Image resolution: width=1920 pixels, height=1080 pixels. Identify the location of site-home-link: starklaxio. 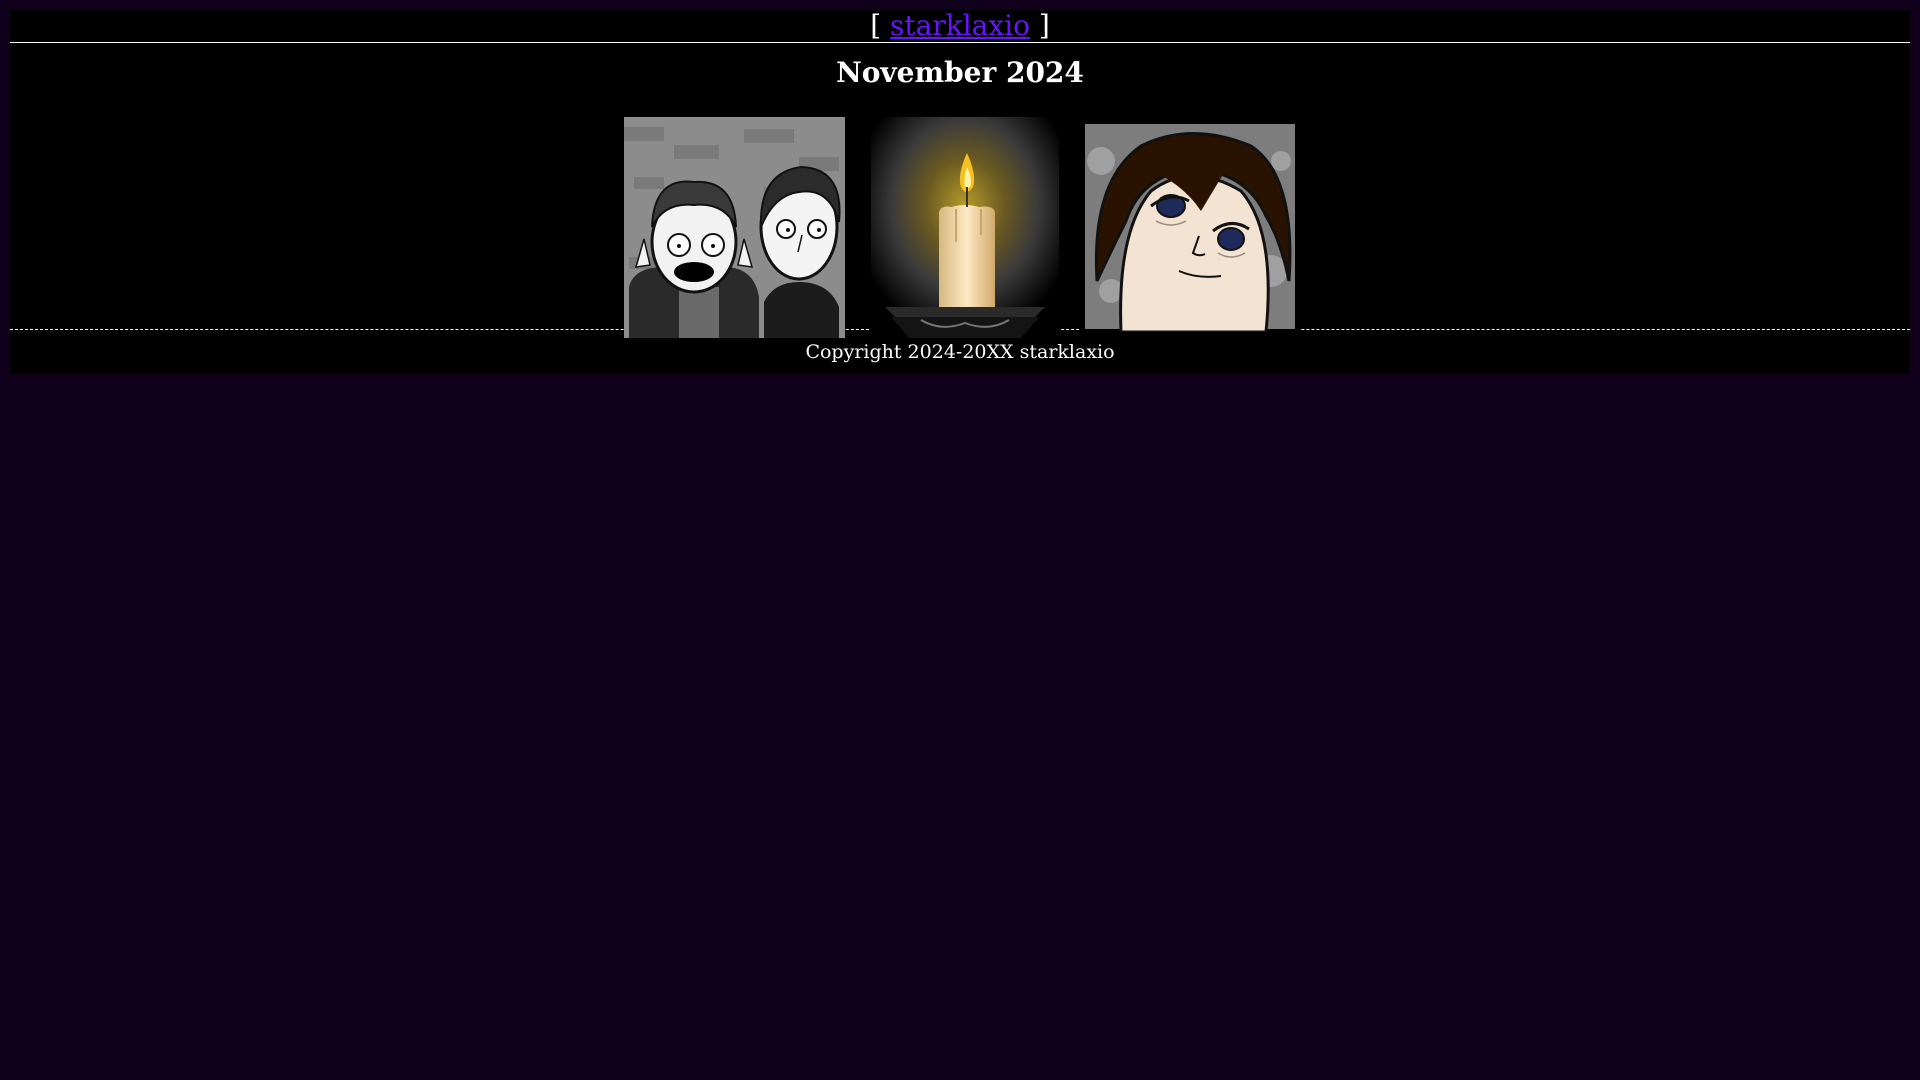
(960, 25).